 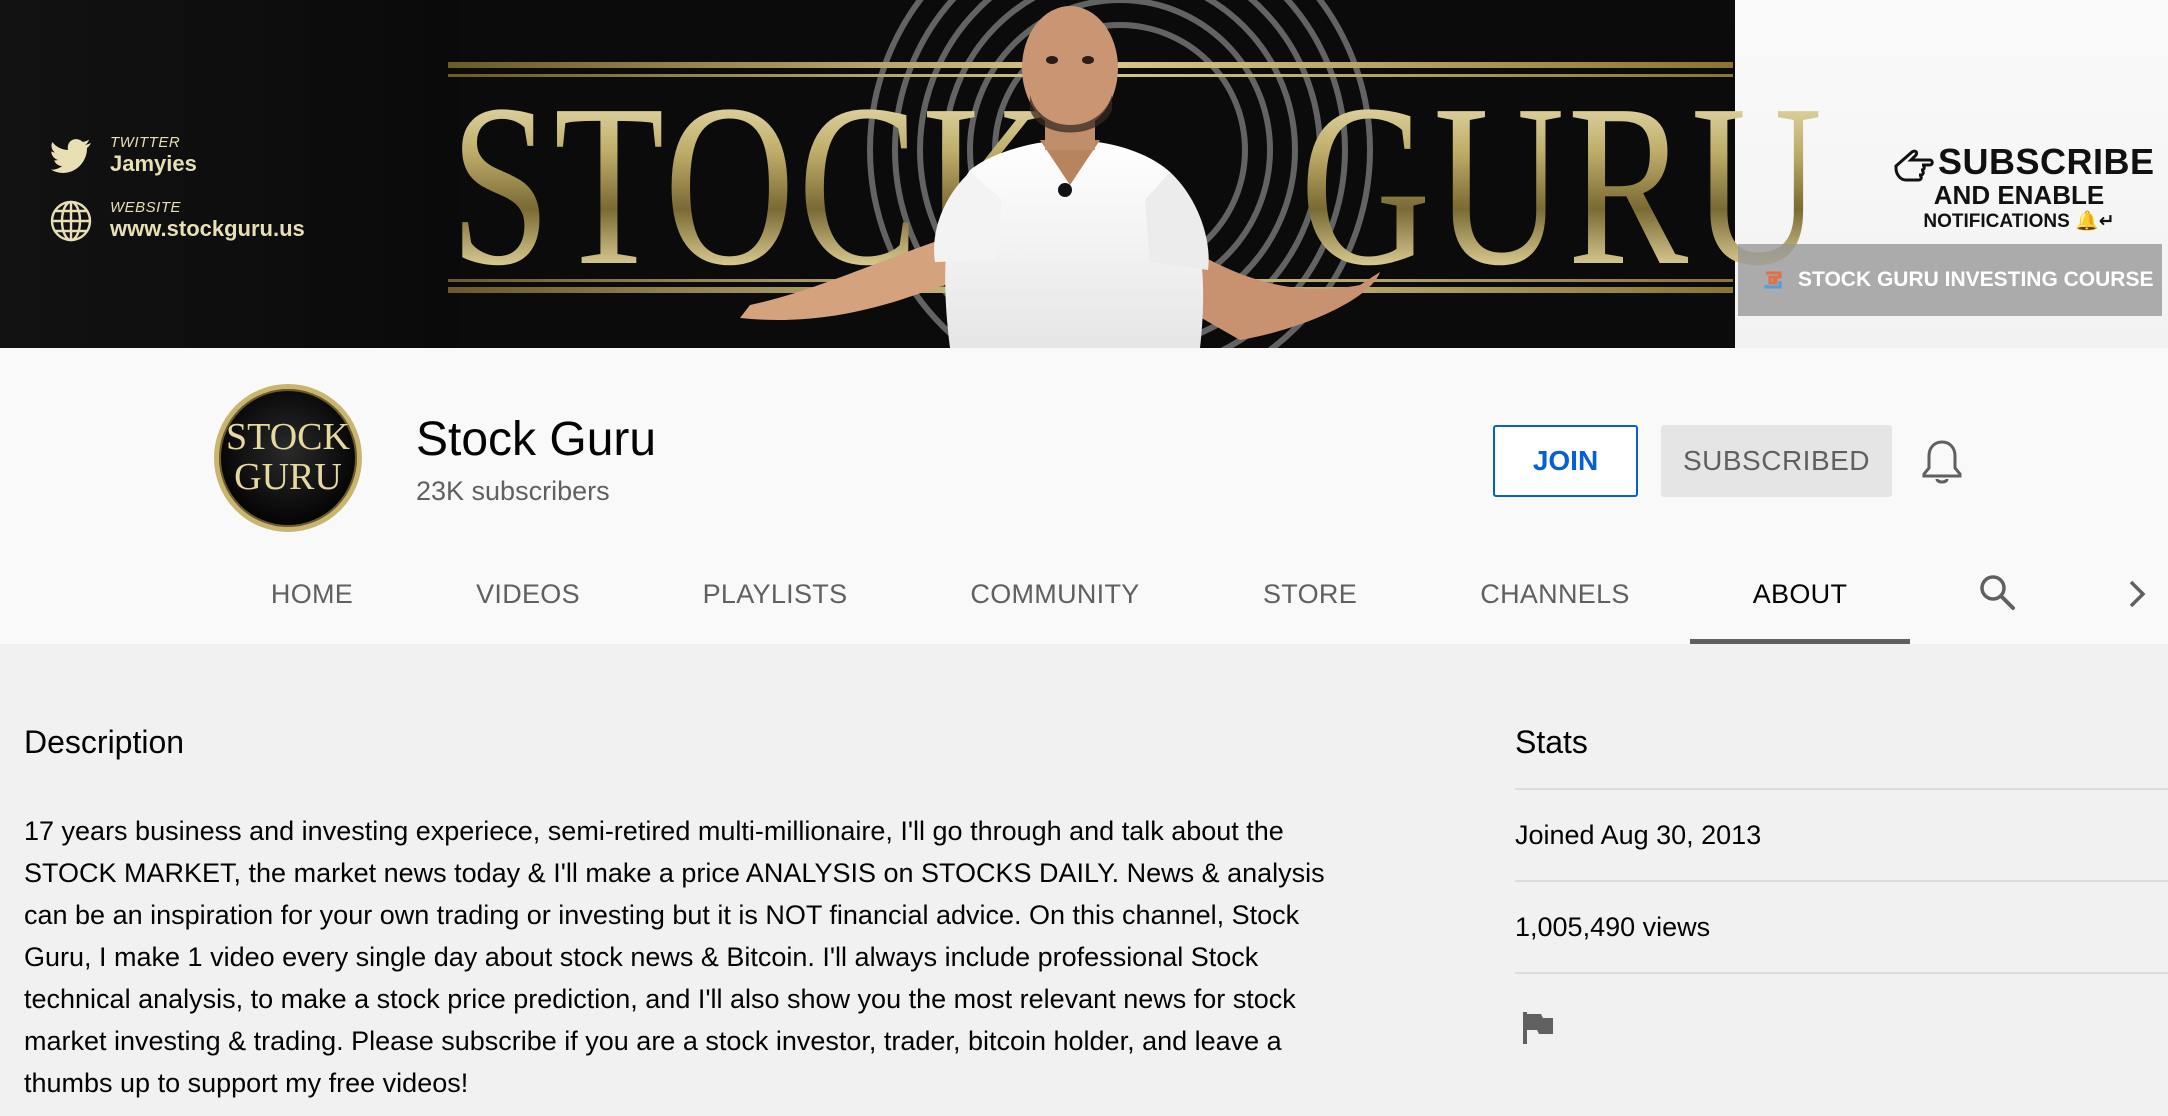 I want to click on subscribe-promo: SUBSCRIBE AND ENABLE NOTIFICATIONS 🔔↵, so click(x=2024, y=186).